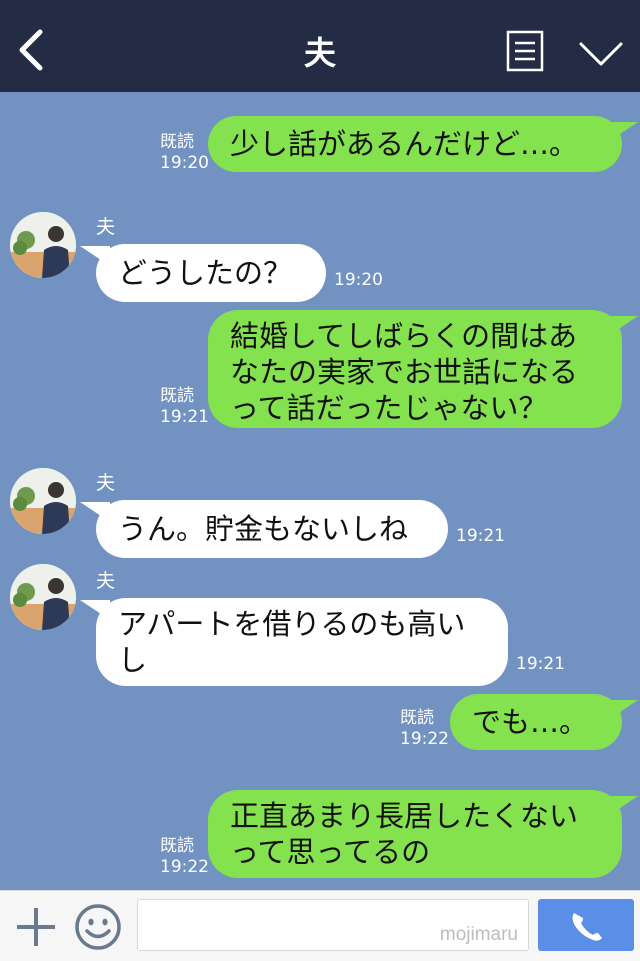 The image size is (640, 961). What do you see at coordinates (319, 53) in the screenshot?
I see `chat-title: 夫` at bounding box center [319, 53].